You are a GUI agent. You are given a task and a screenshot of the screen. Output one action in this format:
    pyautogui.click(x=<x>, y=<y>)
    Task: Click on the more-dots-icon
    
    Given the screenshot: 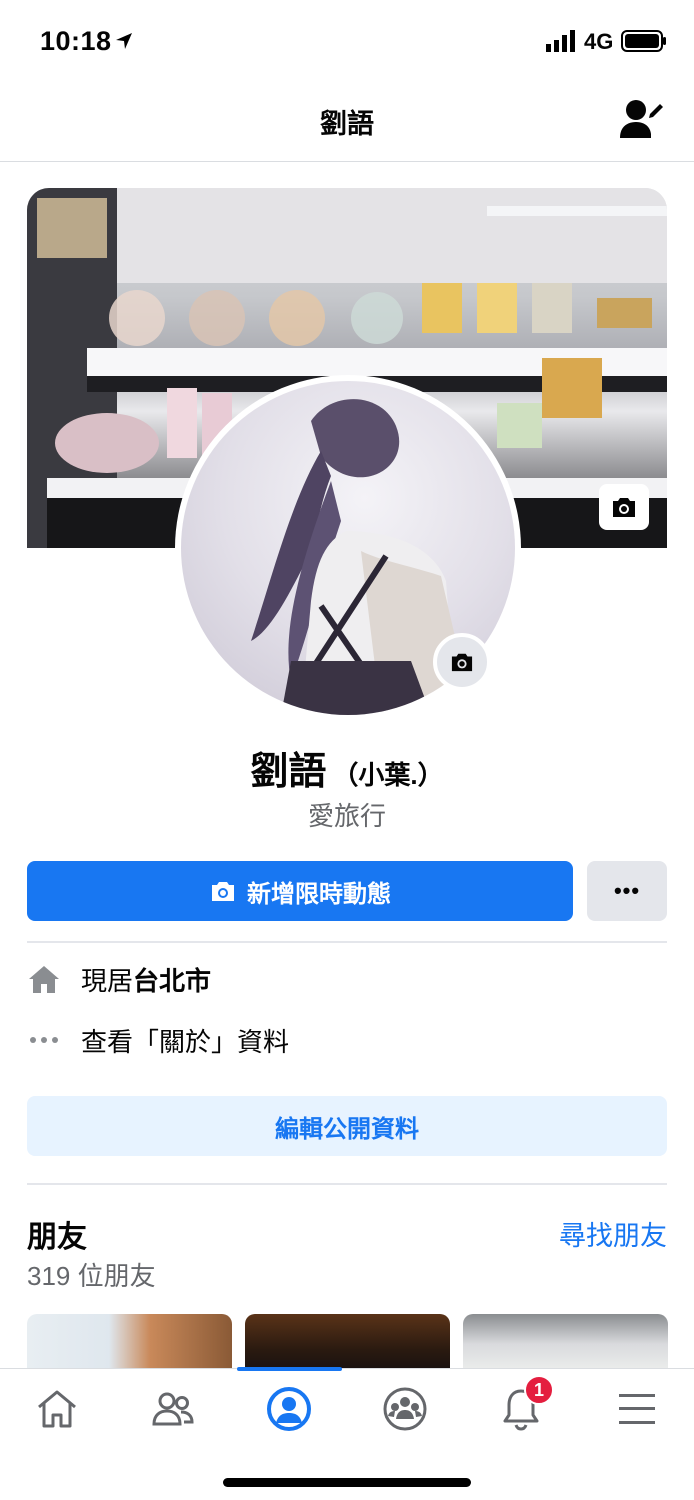 What is the action you would take?
    pyautogui.click(x=44, y=1040)
    